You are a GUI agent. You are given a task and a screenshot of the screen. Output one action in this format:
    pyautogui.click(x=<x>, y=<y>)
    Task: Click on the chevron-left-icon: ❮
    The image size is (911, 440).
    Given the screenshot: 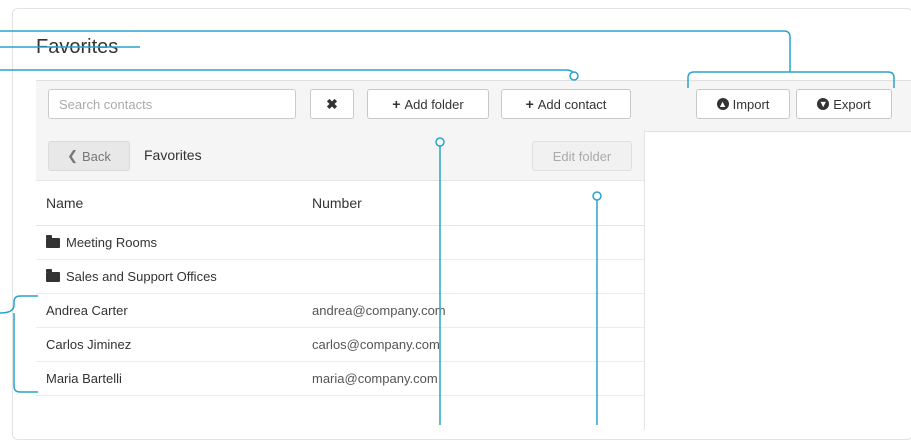 What is the action you would take?
    pyautogui.click(x=72, y=155)
    